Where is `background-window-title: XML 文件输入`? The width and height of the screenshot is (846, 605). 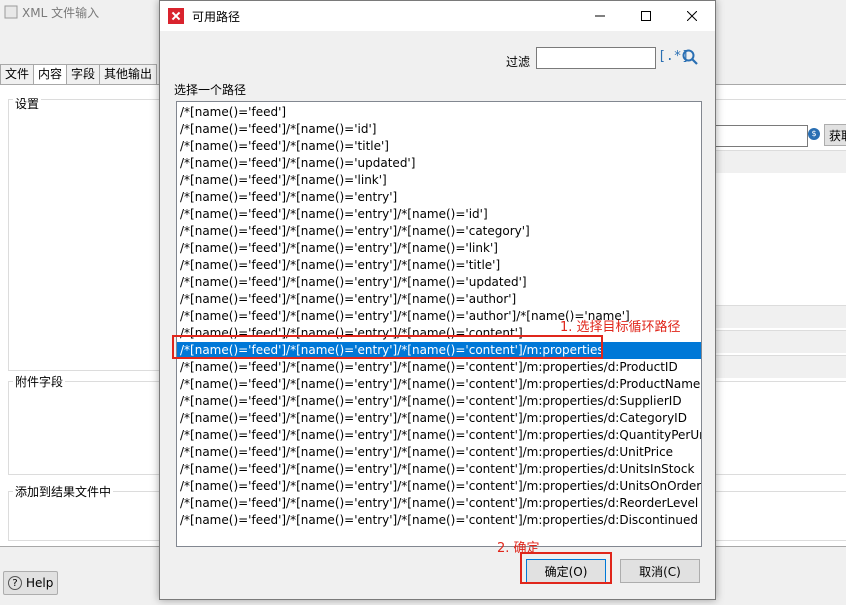 background-window-title: XML 文件输入 is located at coordinates (61, 12).